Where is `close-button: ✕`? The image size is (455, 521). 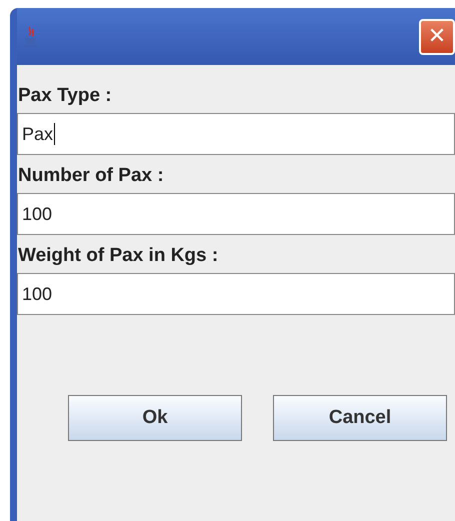
close-button: ✕ is located at coordinates (437, 36).